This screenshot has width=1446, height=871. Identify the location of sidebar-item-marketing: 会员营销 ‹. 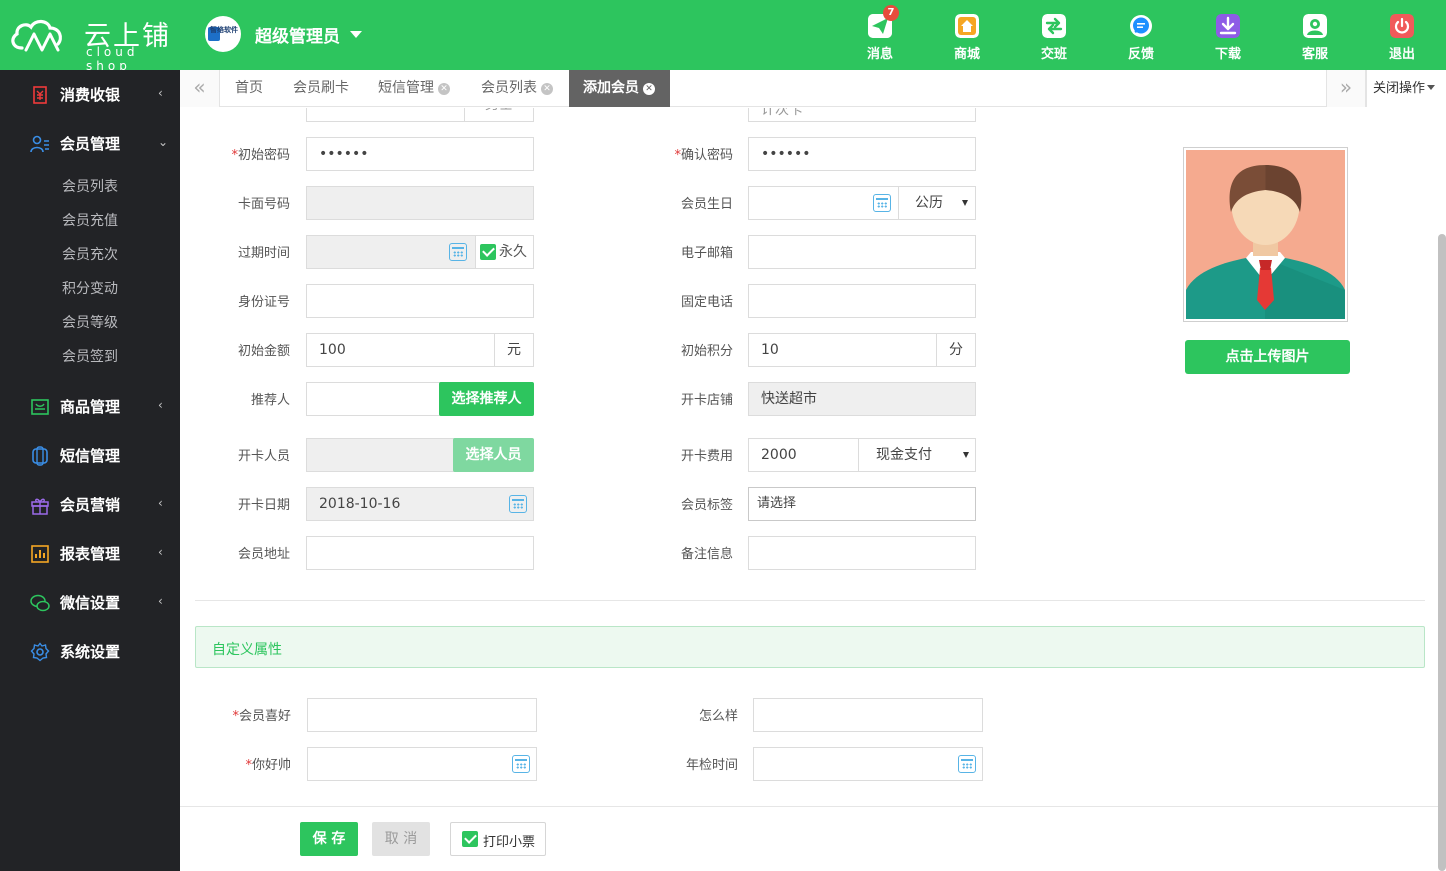
(90, 504).